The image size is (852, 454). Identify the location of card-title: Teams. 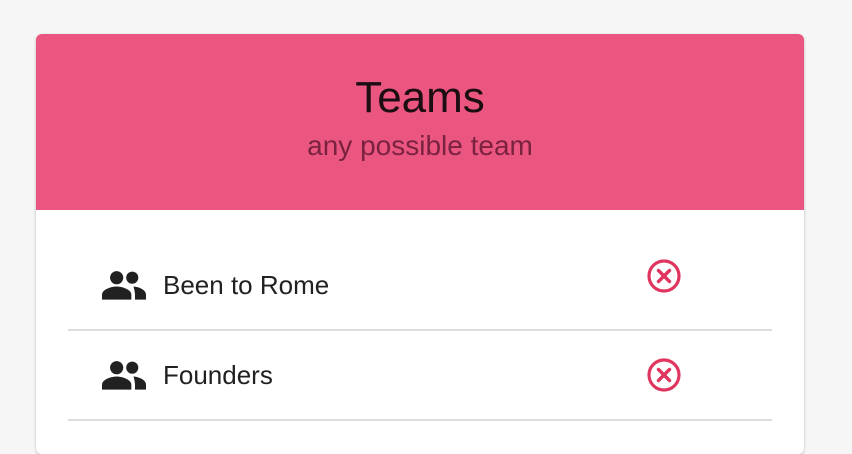
(420, 97).